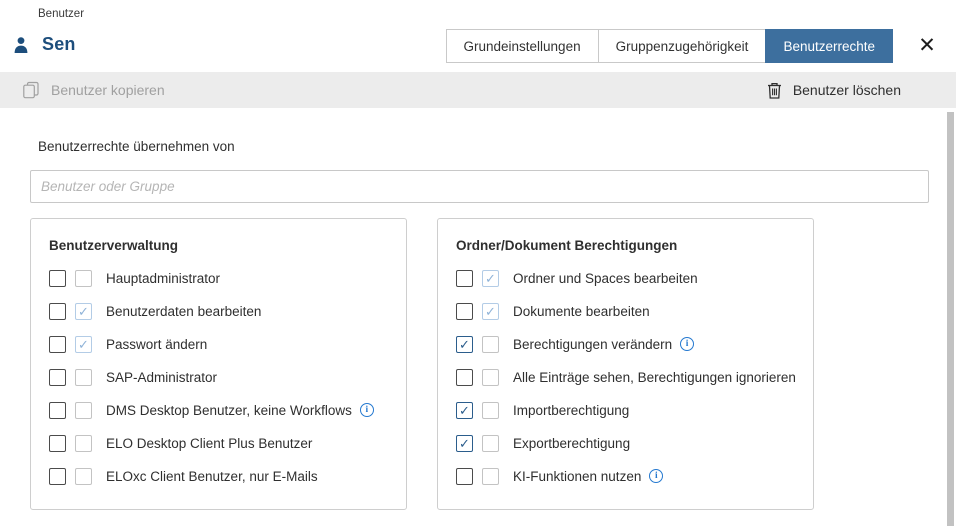 This screenshot has width=956, height=526. What do you see at coordinates (682, 46) in the screenshot?
I see `tab-gruppenzugehoerigkeit: Gruppenzugehörigkeit` at bounding box center [682, 46].